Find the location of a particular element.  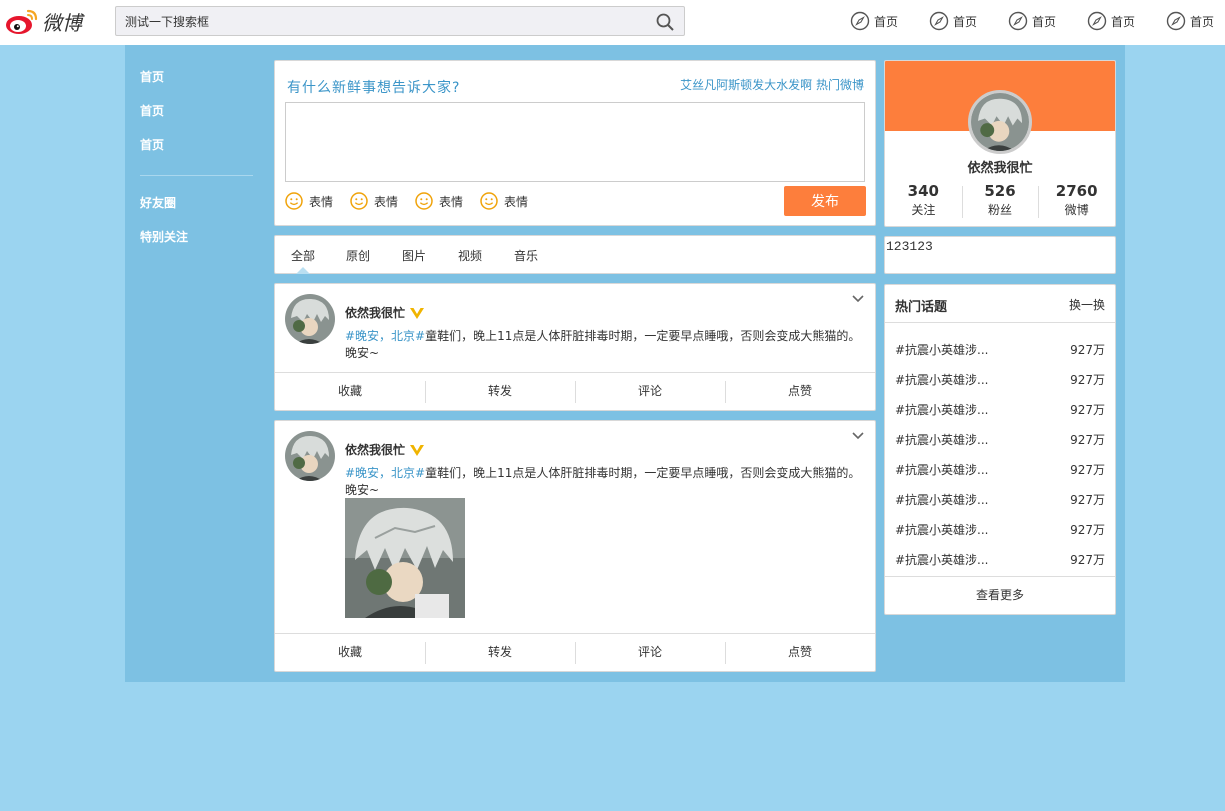

nav-home-3: 首页 is located at coordinates (1047, 21).